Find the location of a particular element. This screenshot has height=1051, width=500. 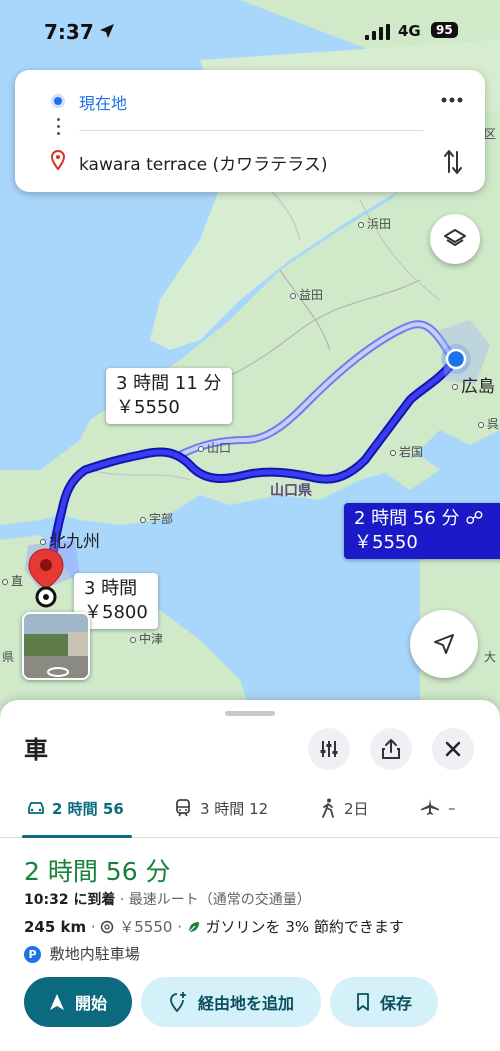

status-bar: 7:37 4G 95 is located at coordinates (250, 31).